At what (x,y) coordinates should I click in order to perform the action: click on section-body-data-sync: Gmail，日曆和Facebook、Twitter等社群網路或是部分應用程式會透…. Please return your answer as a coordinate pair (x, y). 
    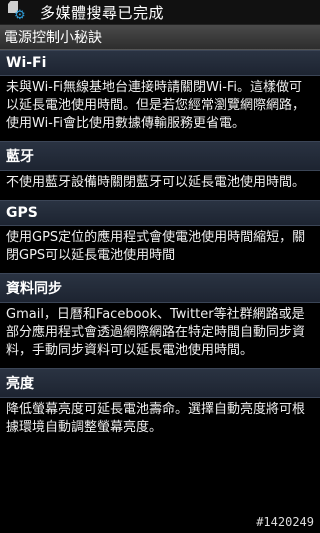
    Looking at the image, I should click on (156, 332).